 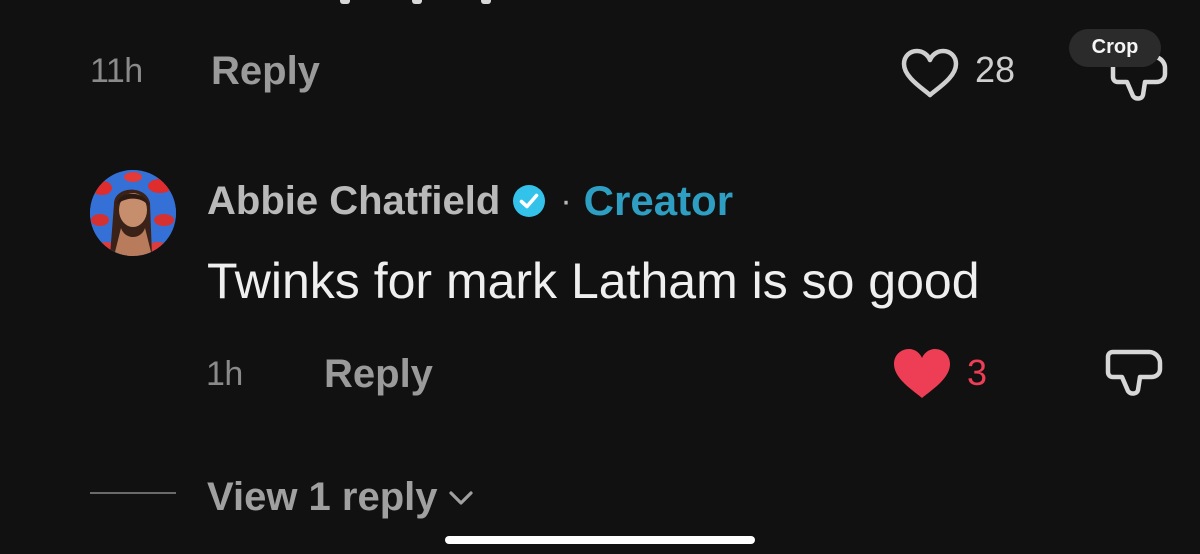 I want to click on view-replies-button: View 1 reply, so click(x=340, y=497).